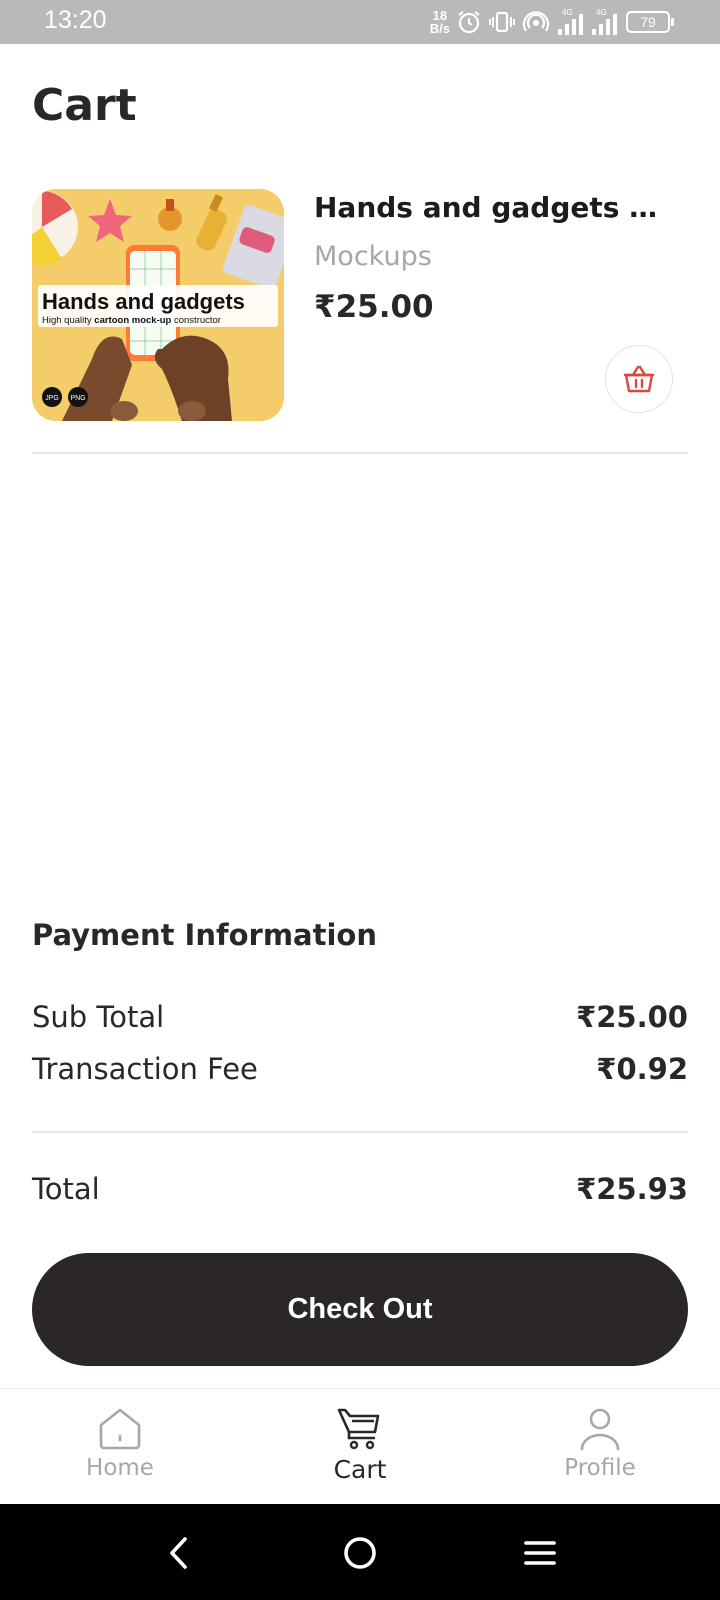 This screenshot has width=720, height=1600. What do you see at coordinates (66, 1189) in the screenshot?
I see `total-label: Total` at bounding box center [66, 1189].